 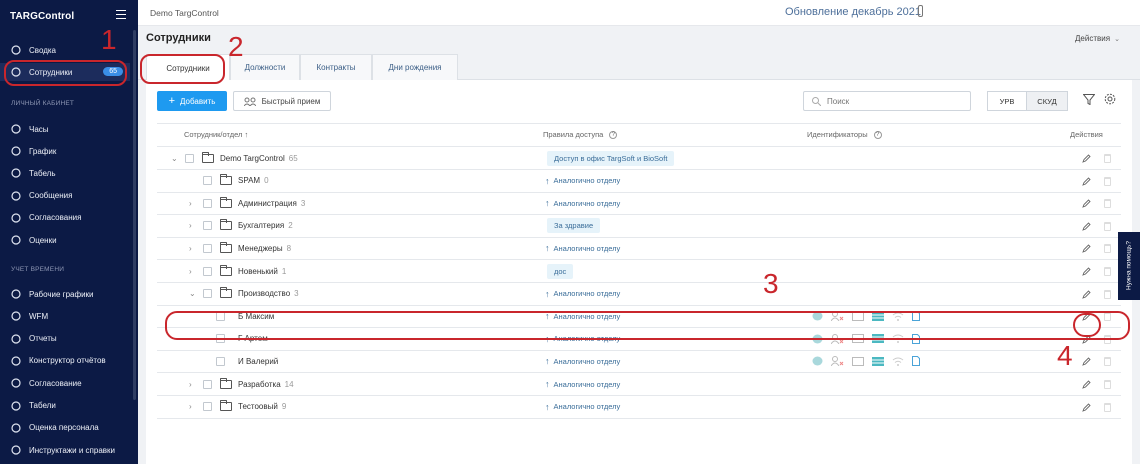 I want to click on sidebar-item-clock: Часы, so click(x=65, y=129).